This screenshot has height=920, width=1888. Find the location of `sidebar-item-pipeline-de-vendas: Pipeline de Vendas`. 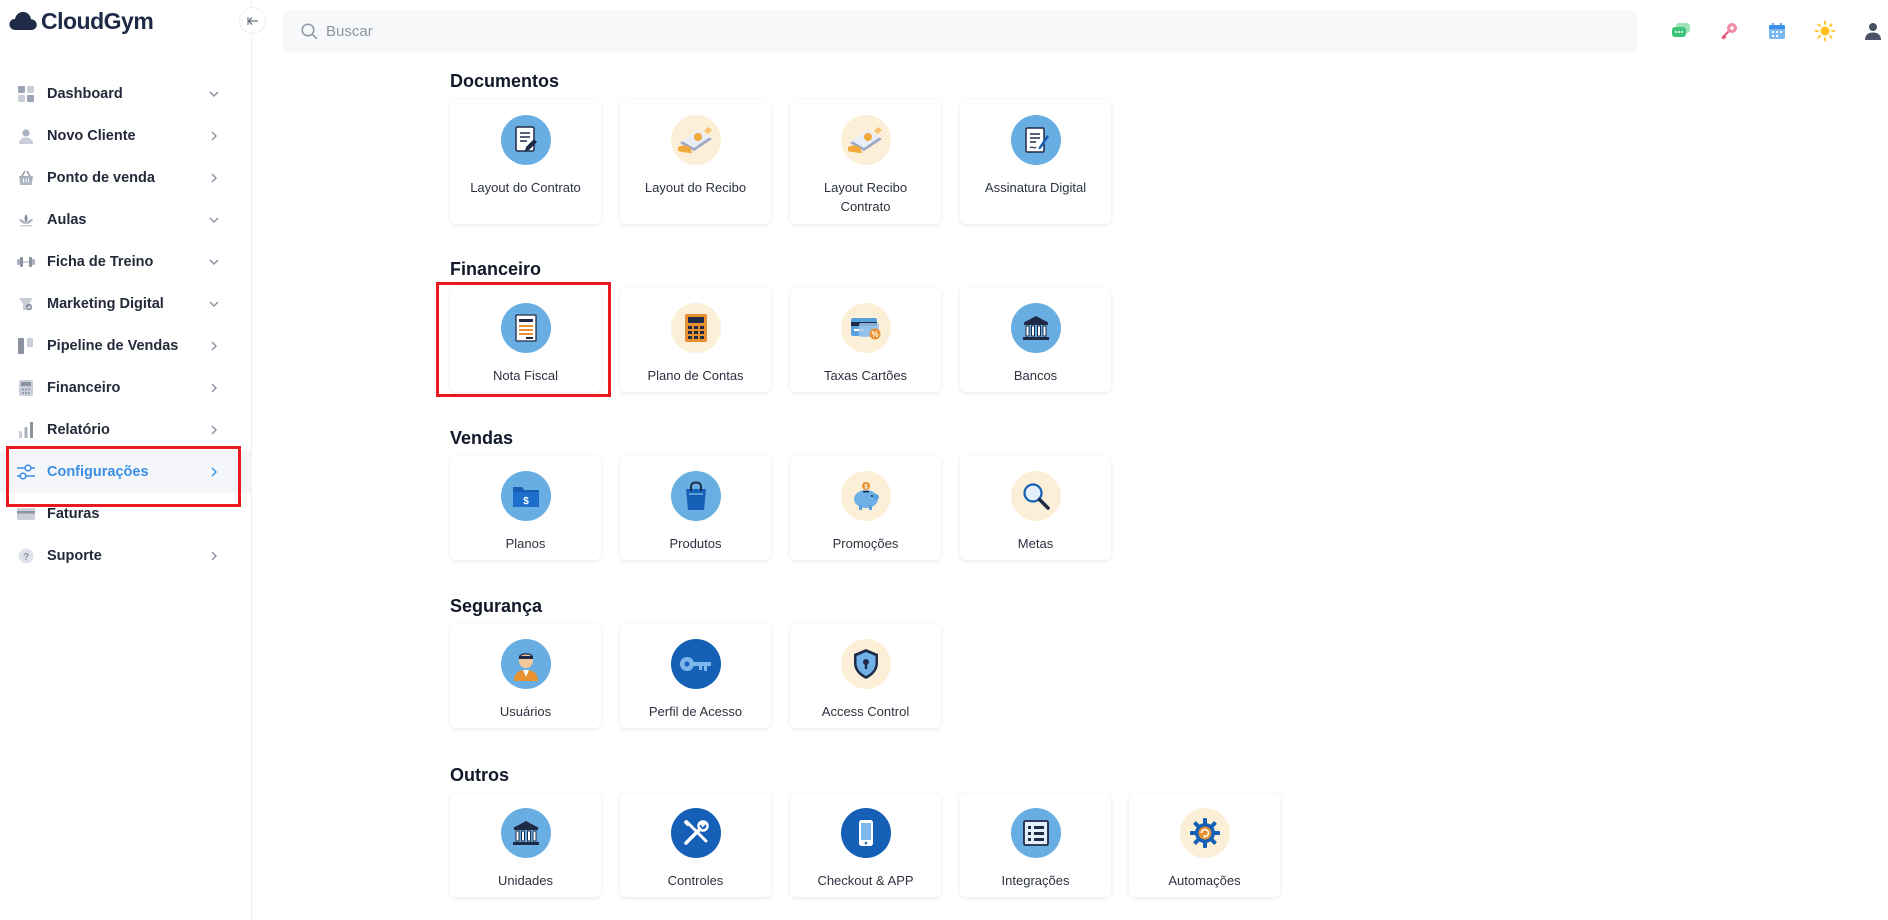

sidebar-item-pipeline-de-vendas: Pipeline de Vendas is located at coordinates (126, 346).